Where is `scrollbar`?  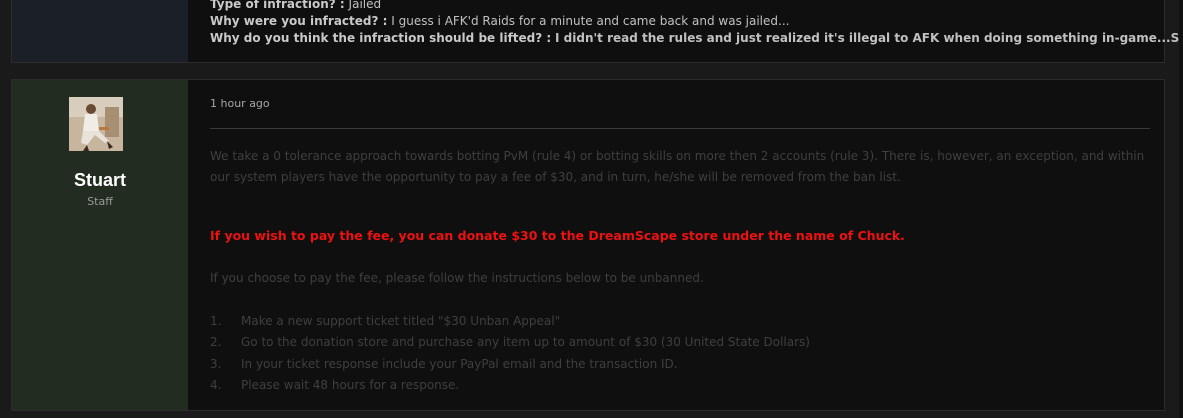
scrollbar is located at coordinates (1181, 209).